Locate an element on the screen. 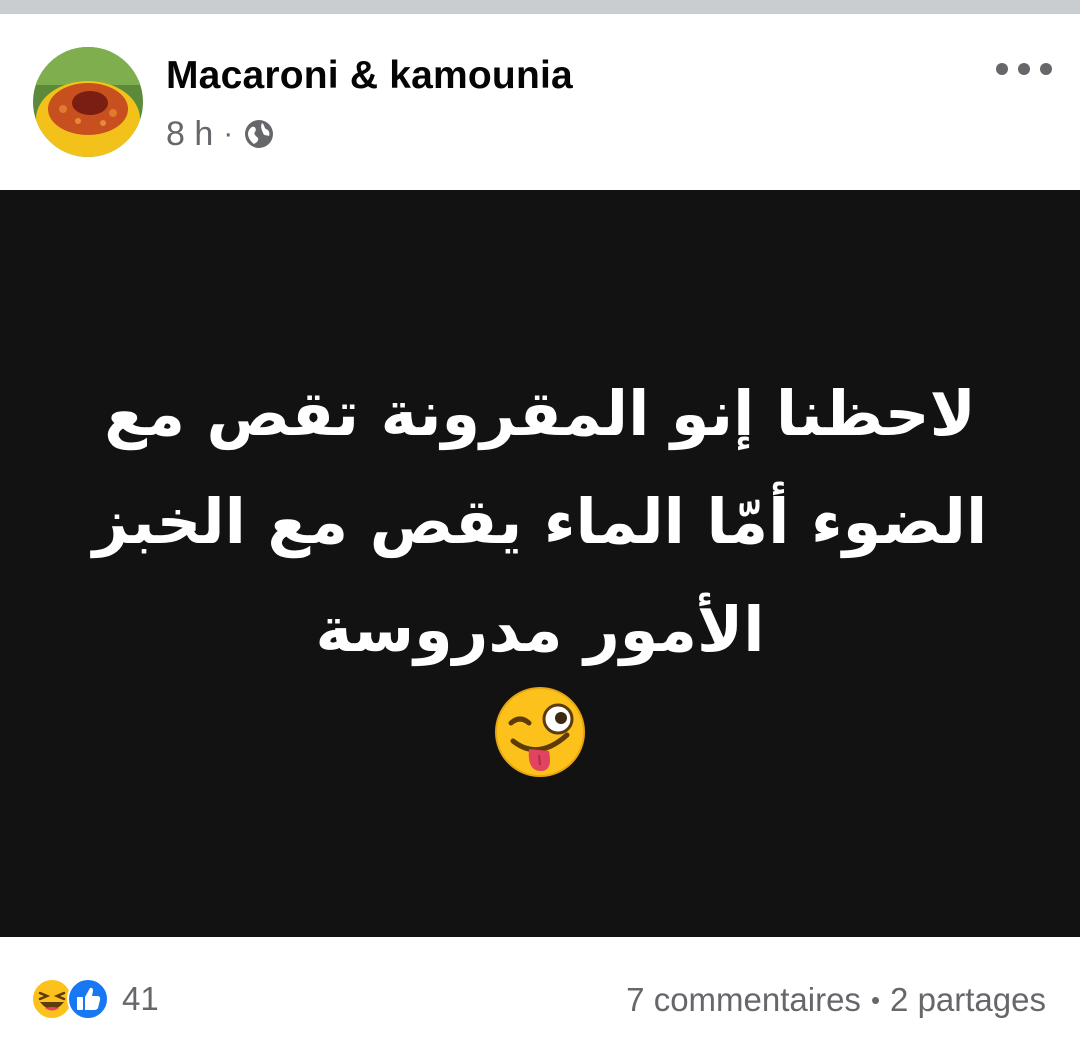  avatar is located at coordinates (88, 102).